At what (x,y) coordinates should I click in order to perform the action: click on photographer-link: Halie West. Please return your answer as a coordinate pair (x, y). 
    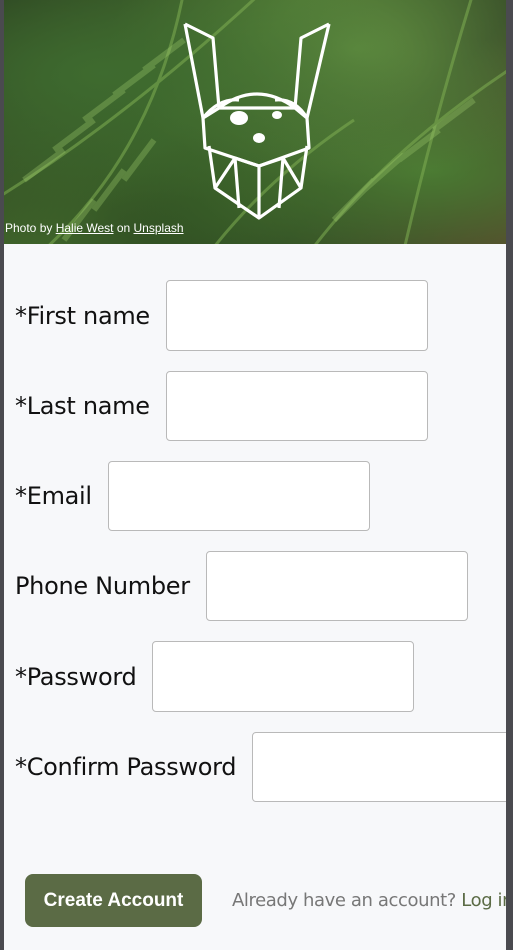
    Looking at the image, I should click on (85, 228).